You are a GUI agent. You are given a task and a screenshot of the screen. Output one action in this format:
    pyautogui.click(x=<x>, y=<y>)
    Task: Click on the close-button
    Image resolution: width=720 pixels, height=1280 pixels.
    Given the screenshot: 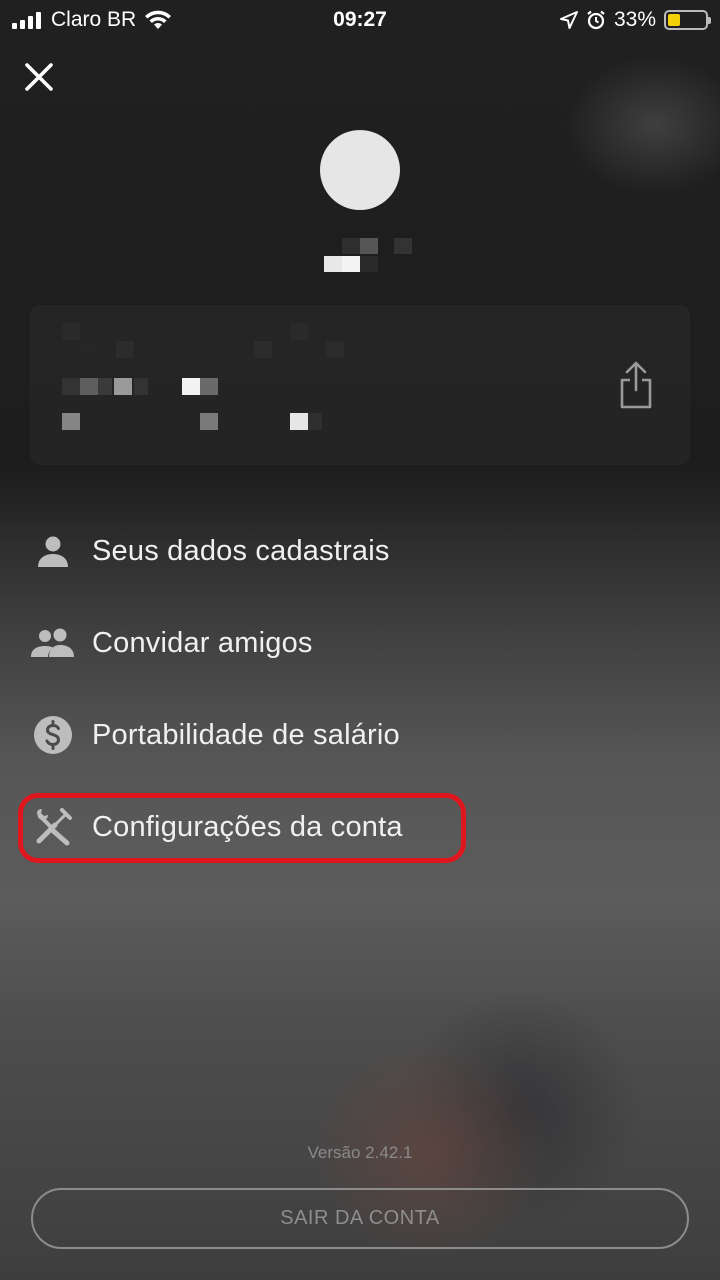 What is the action you would take?
    pyautogui.click(x=39, y=77)
    